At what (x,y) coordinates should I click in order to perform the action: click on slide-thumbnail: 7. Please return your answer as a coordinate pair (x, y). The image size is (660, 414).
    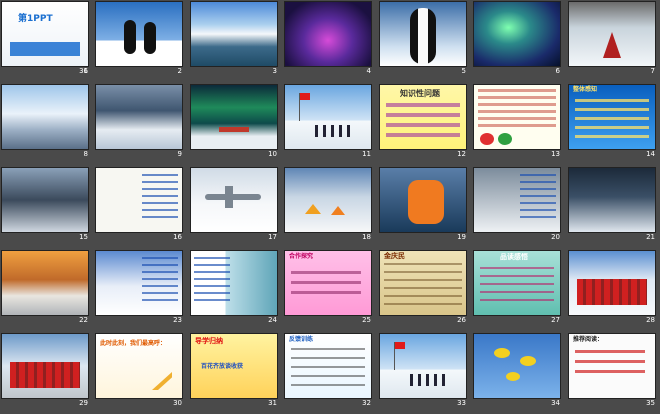
    Looking at the image, I should click on (613, 41).